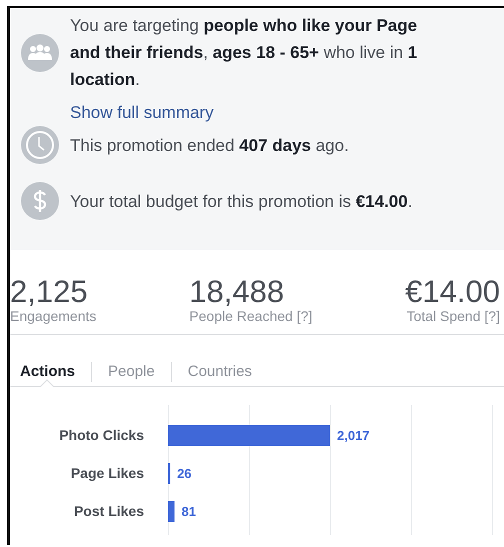 The image size is (504, 547). I want to click on stat-value: 18,488, so click(237, 292).